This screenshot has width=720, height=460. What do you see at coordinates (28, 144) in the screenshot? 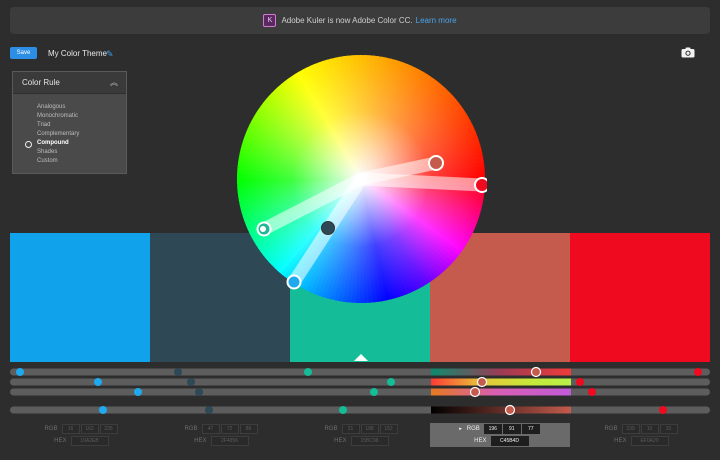
I see `radio-selected-icon` at bounding box center [28, 144].